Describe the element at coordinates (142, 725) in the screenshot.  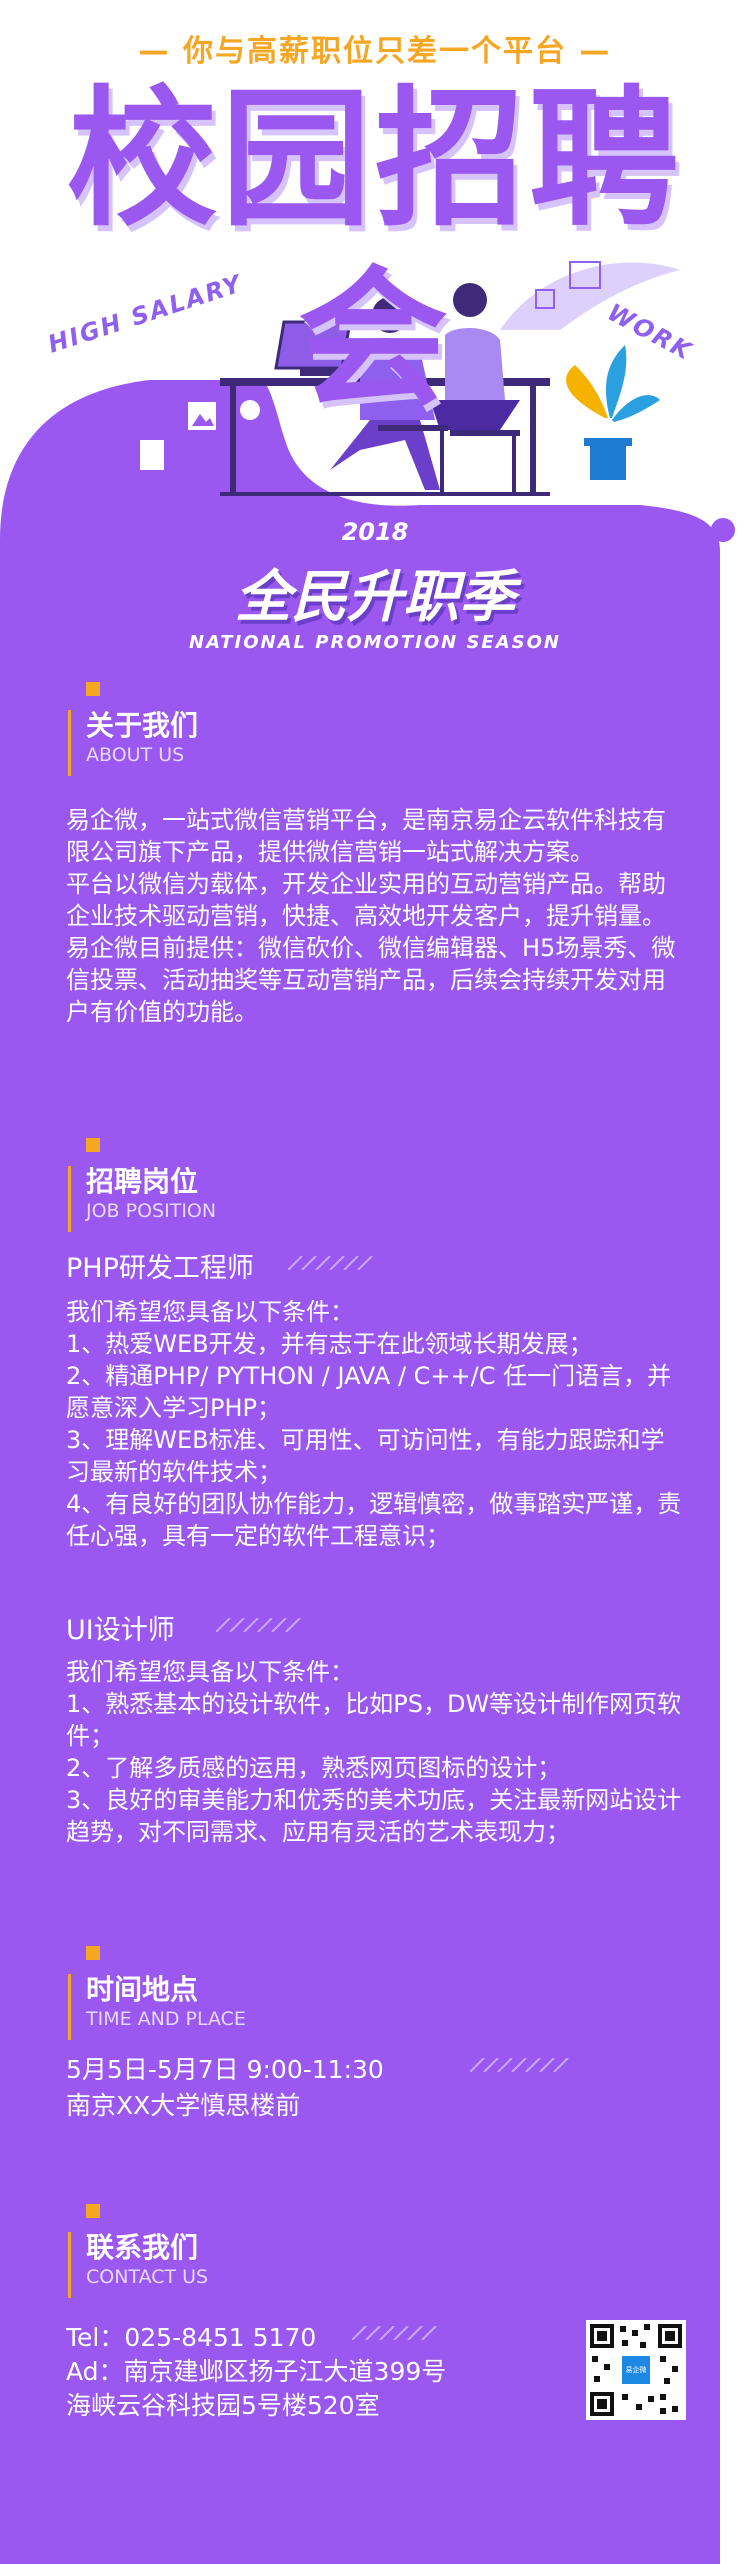
I see `about-title: 关于我们` at that location.